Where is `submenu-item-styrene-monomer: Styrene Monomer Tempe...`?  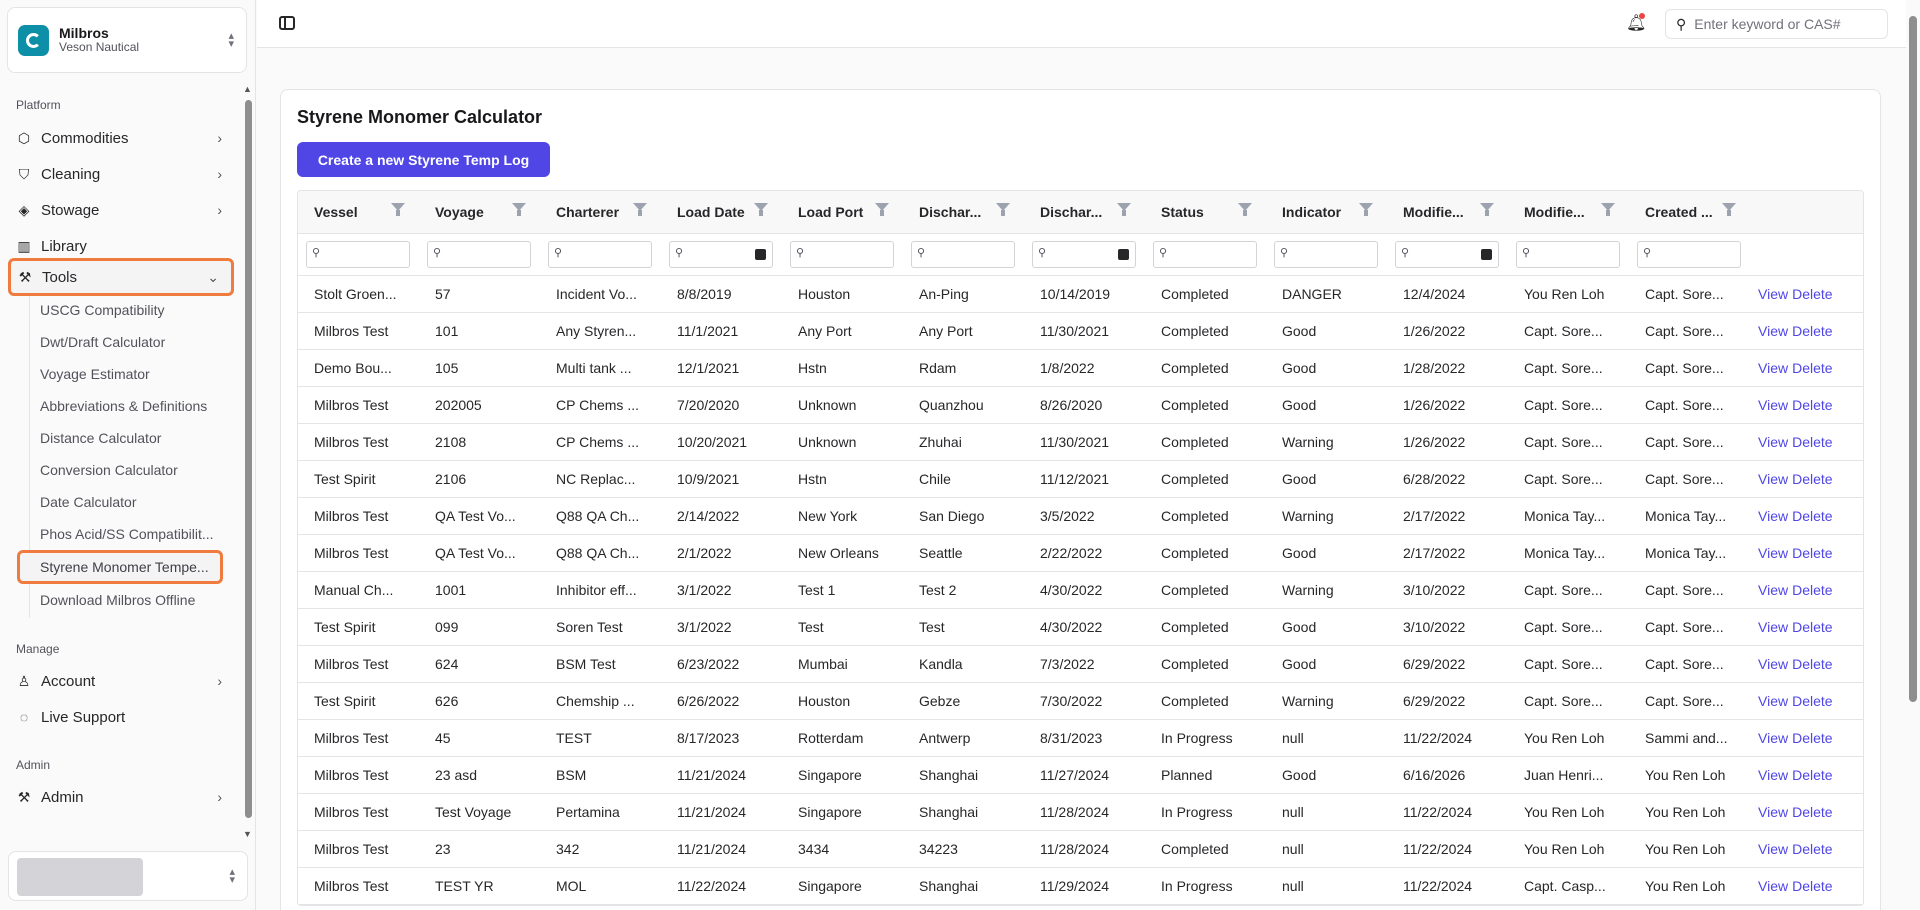
submenu-item-styrene-monomer: Styrene Monomer Tempe... is located at coordinates (120, 567).